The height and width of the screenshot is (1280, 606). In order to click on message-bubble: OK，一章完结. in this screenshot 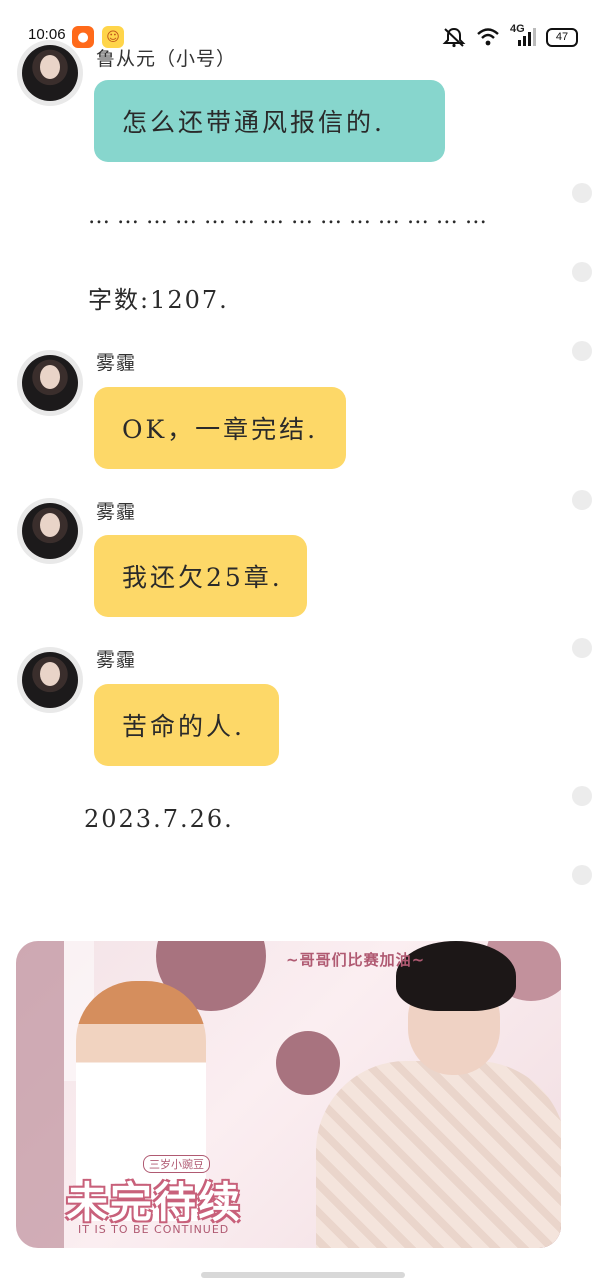, I will do `click(220, 428)`.